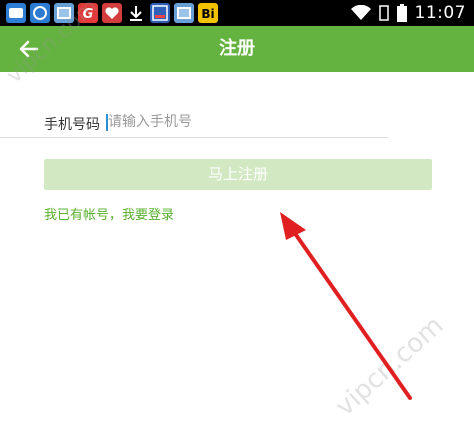  What do you see at coordinates (346, 306) in the screenshot?
I see `annotation-arrow` at bounding box center [346, 306].